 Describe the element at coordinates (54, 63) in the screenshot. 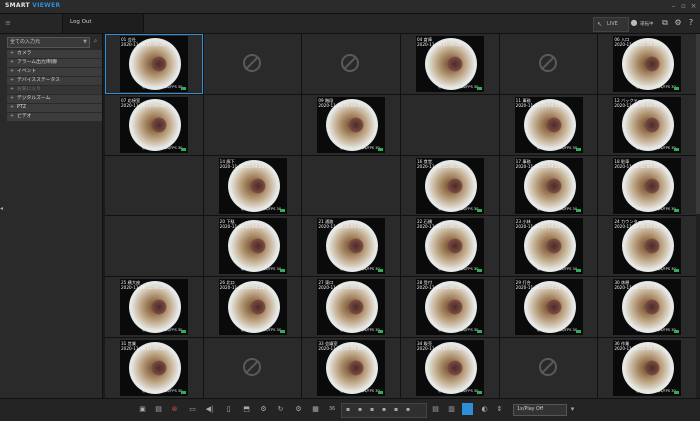

I see `sidebar-item-alarm: + アラーム出力/制御` at that location.